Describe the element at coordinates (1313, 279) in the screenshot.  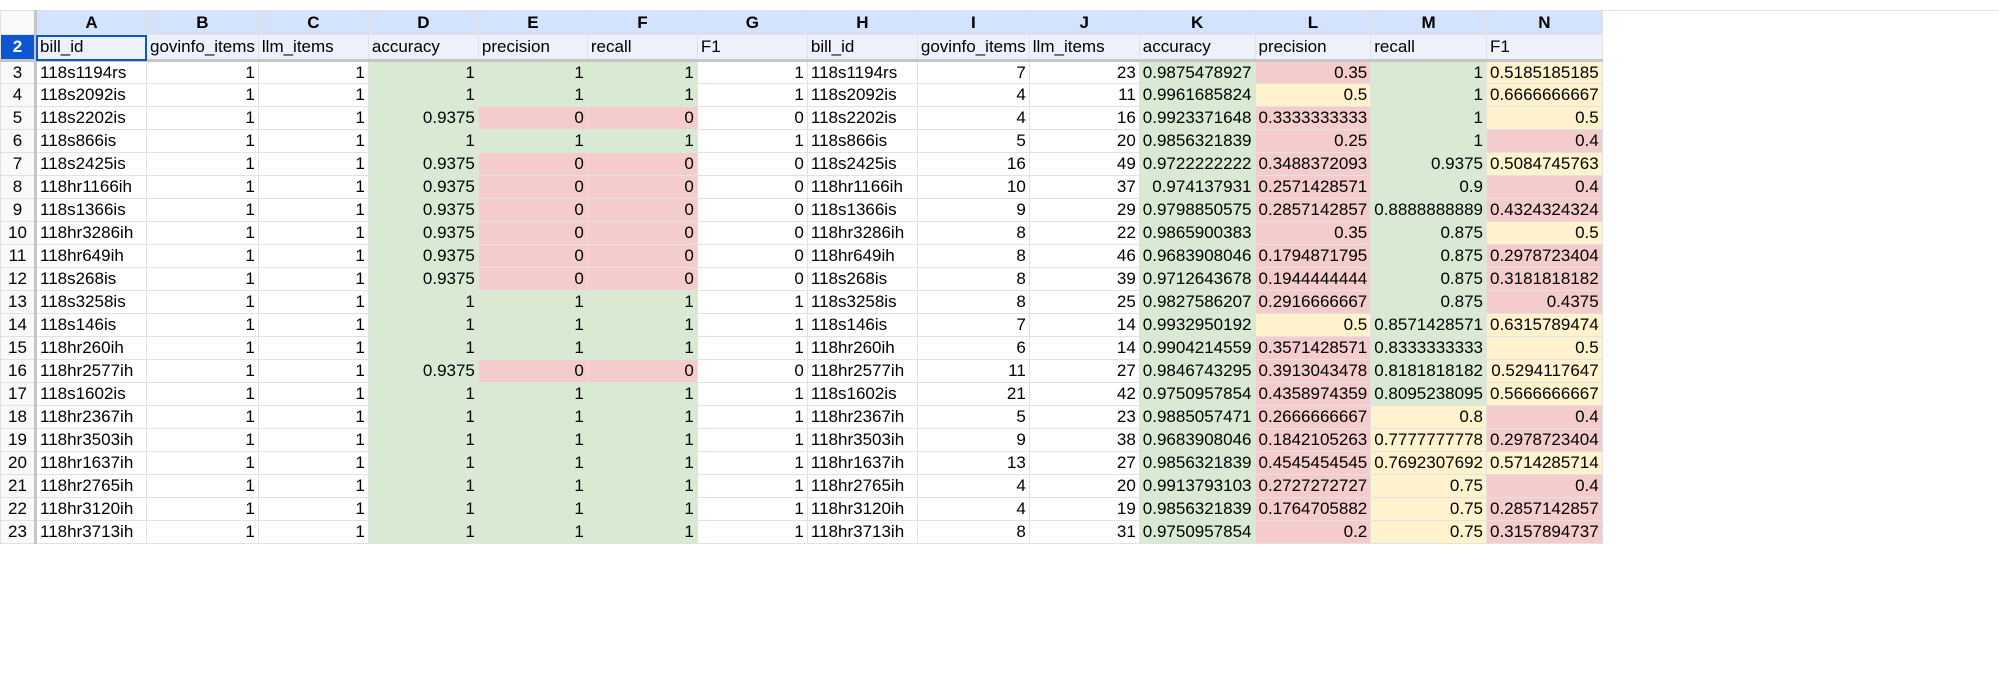
I see `cell: 0.1944444444` at that location.